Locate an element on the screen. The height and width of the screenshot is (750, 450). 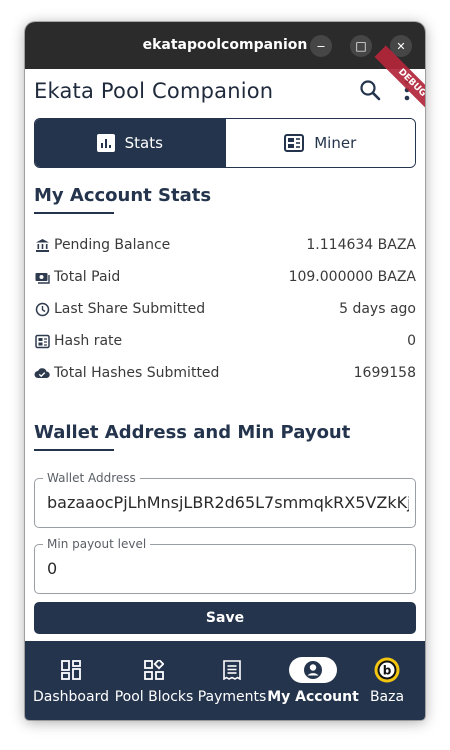
svg-text: b is located at coordinates (387, 671).